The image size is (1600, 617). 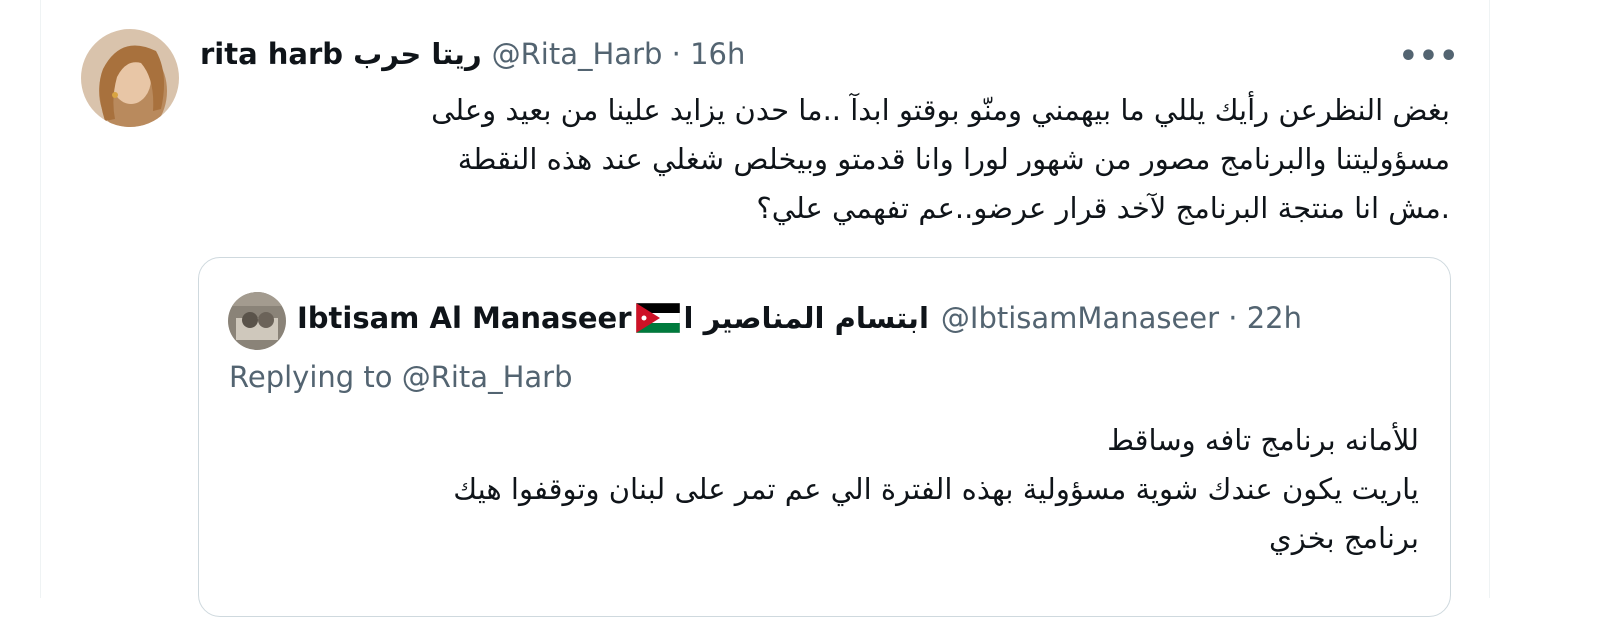 What do you see at coordinates (487, 377) in the screenshot?
I see `replying-to-mention: @Rita_Harb` at bounding box center [487, 377].